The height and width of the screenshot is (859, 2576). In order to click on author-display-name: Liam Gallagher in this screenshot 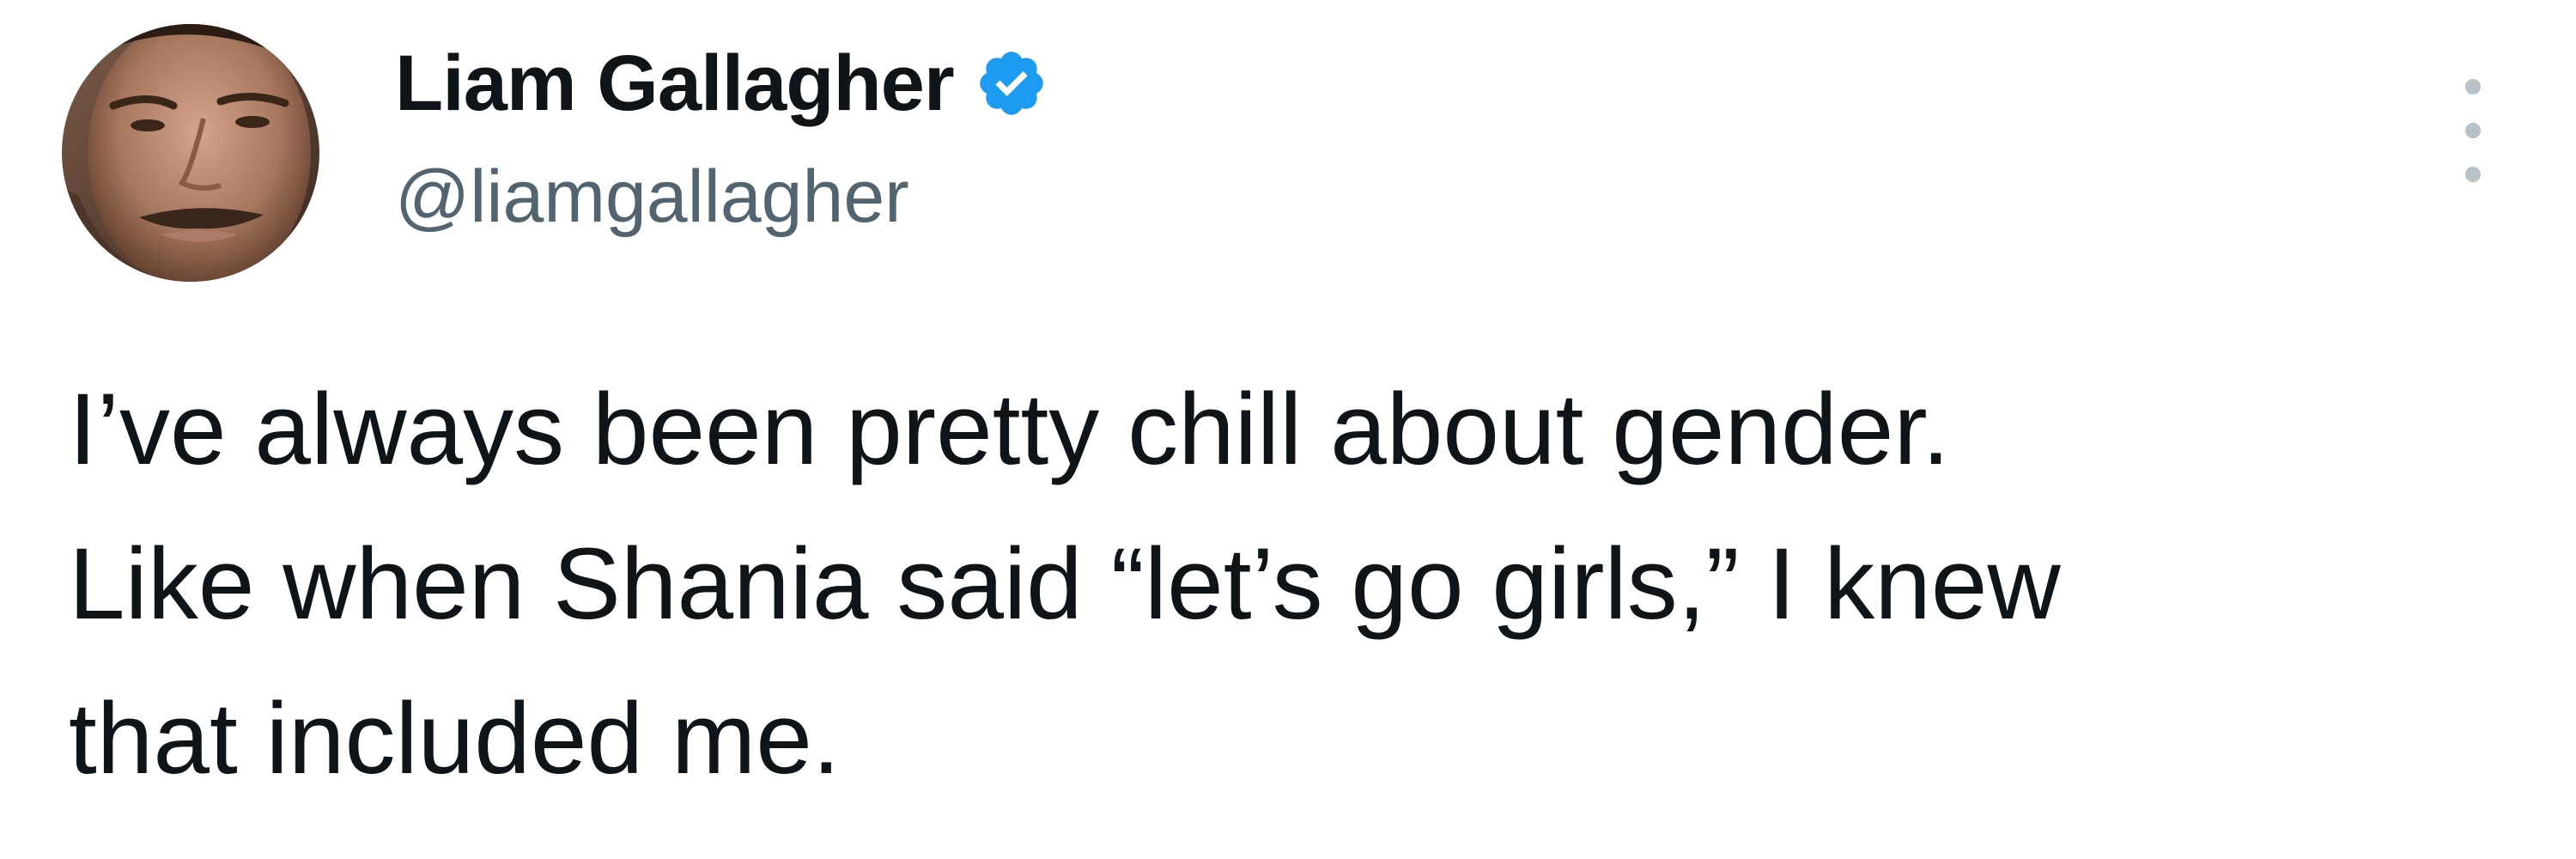, I will do `click(675, 84)`.